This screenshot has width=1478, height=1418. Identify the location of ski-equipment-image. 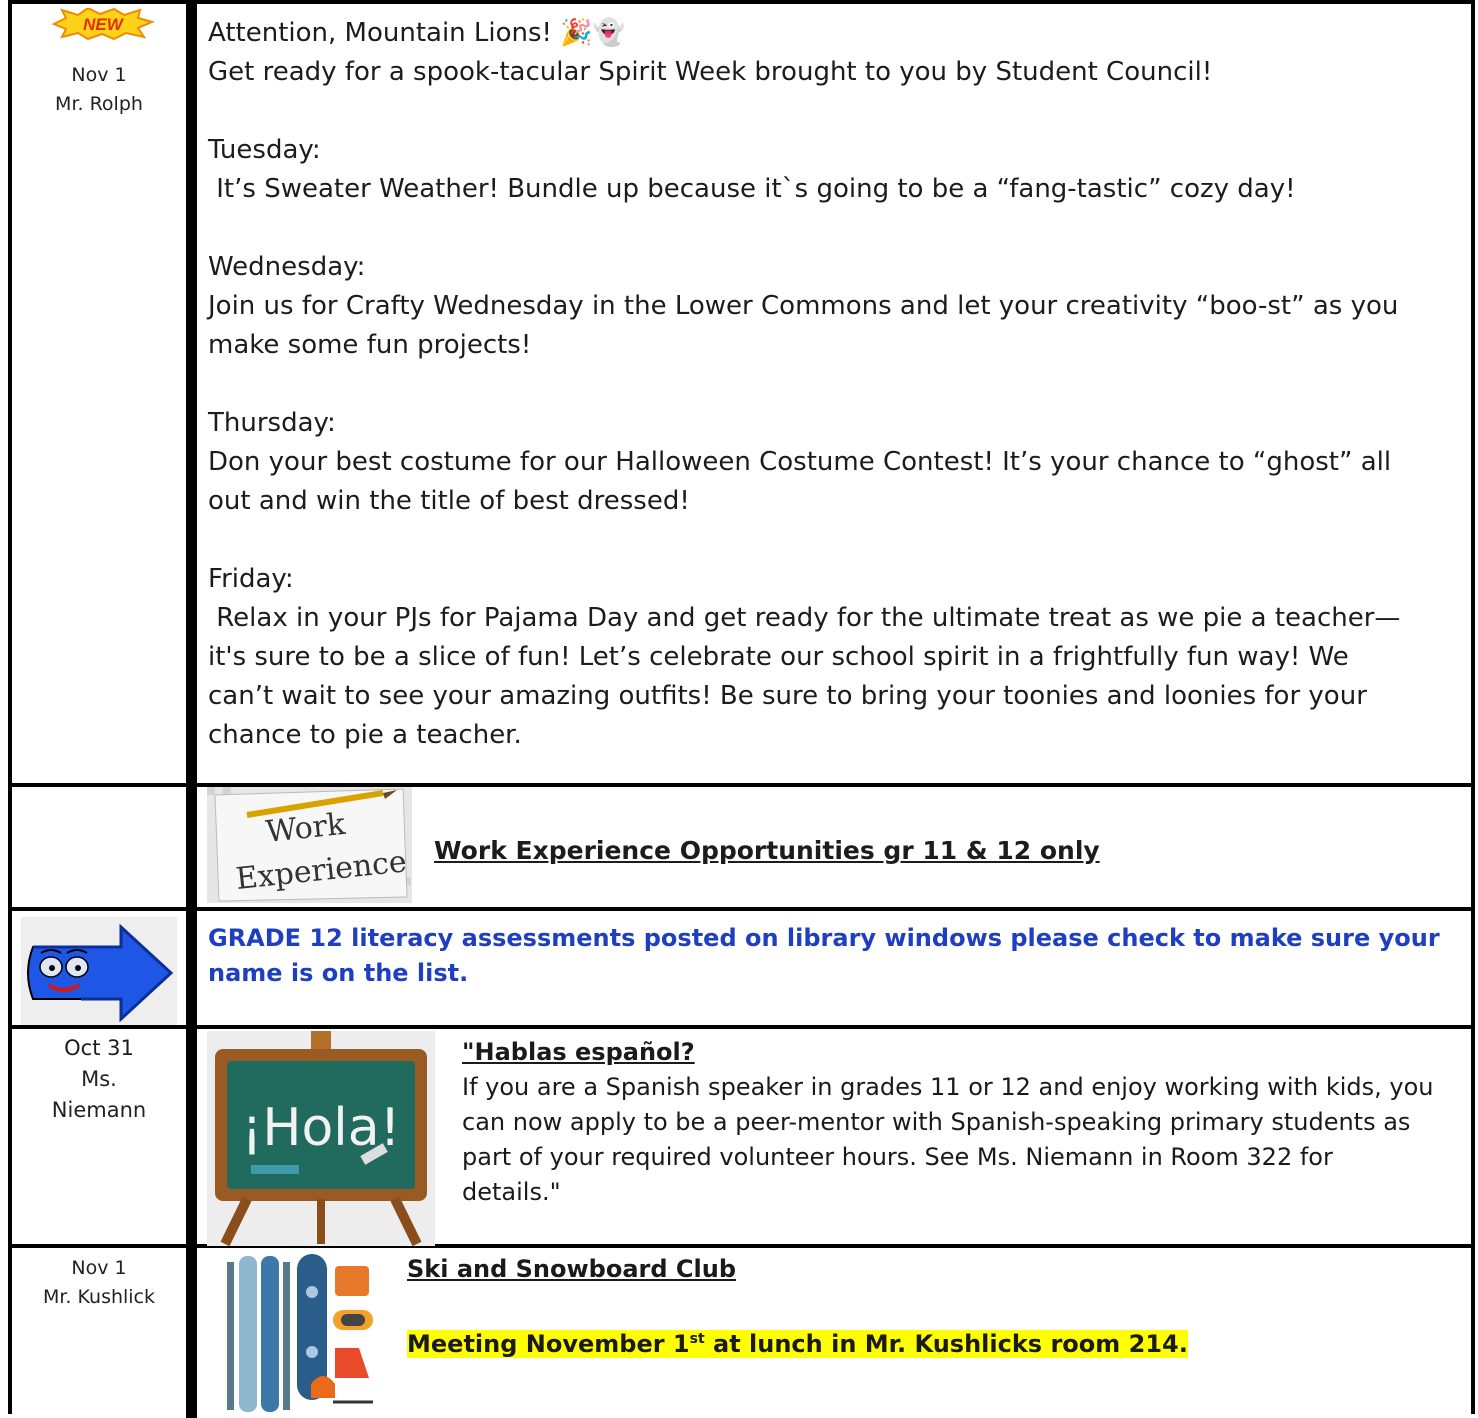
(294, 1335).